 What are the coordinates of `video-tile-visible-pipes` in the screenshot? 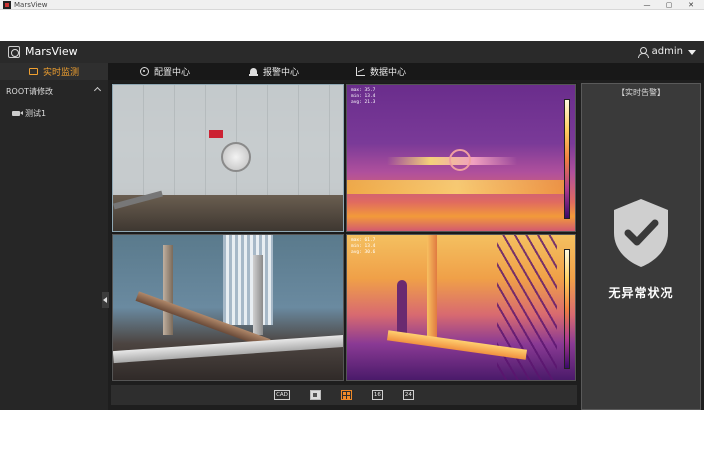 It's located at (228, 307).